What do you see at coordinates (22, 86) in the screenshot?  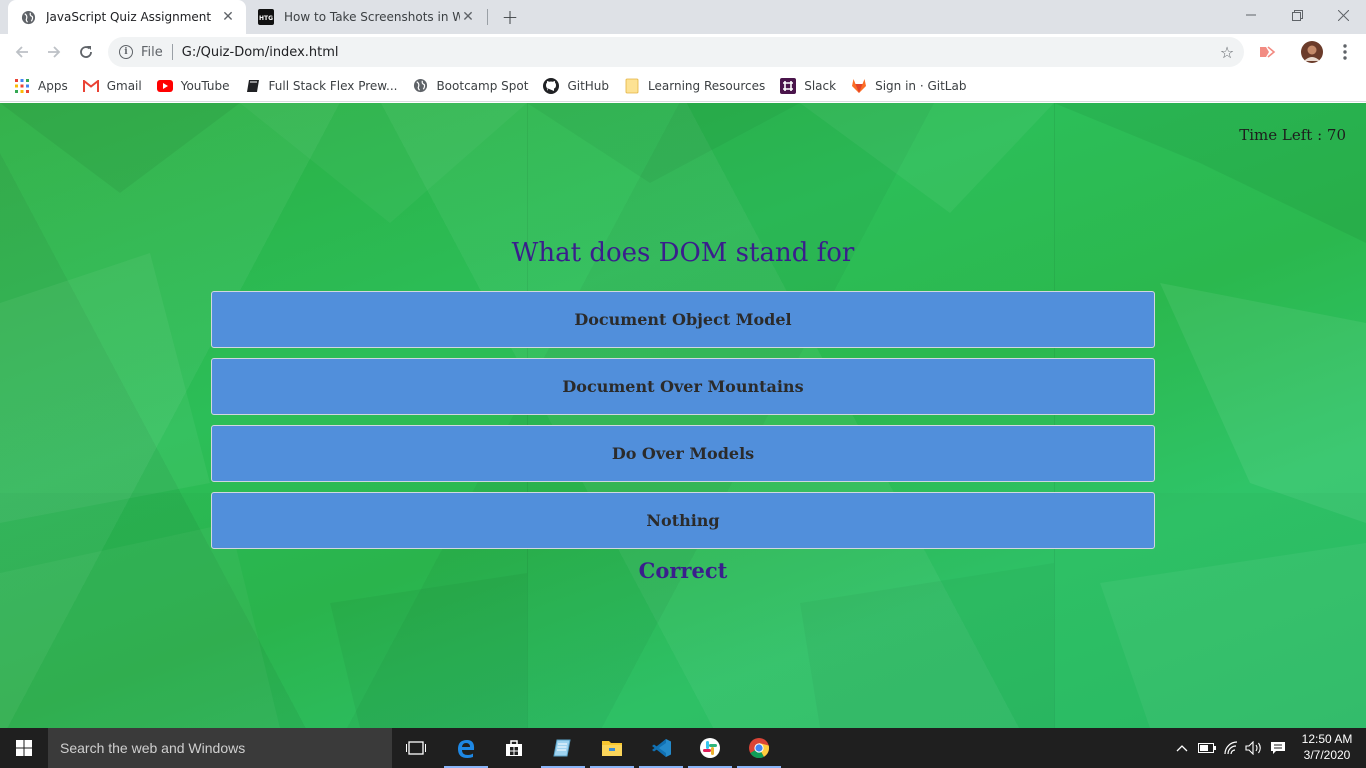 I see `apps-grid-icon` at bounding box center [22, 86].